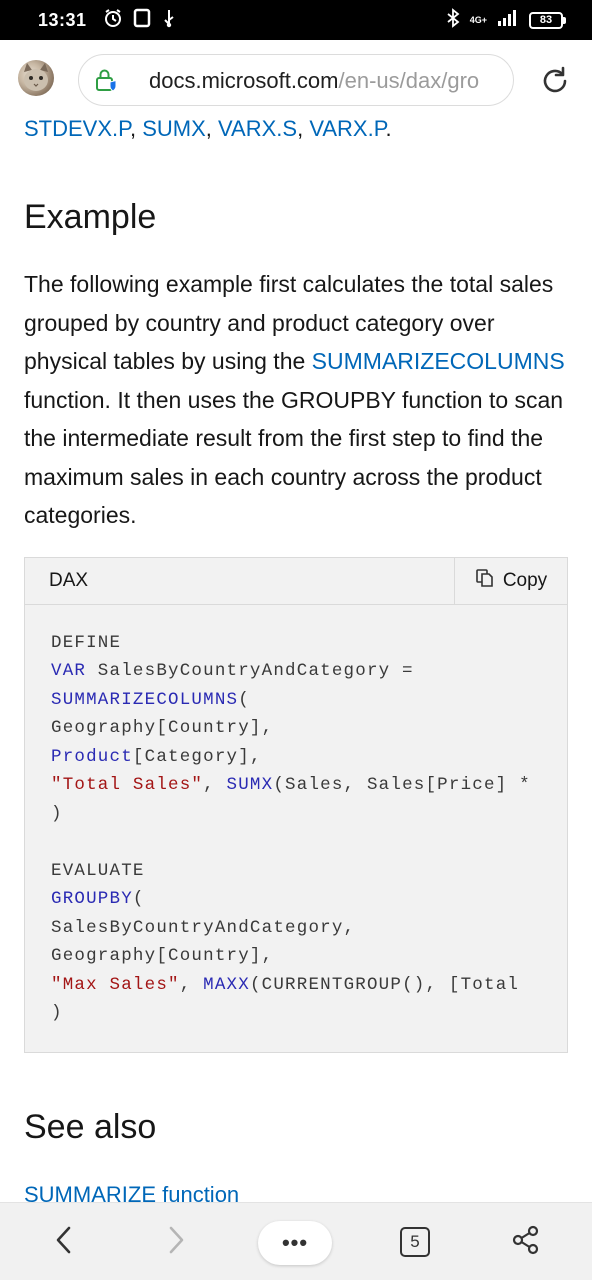 This screenshot has height=1281, width=592. What do you see at coordinates (250, 785) in the screenshot?
I see `code-function: SUMX` at bounding box center [250, 785].